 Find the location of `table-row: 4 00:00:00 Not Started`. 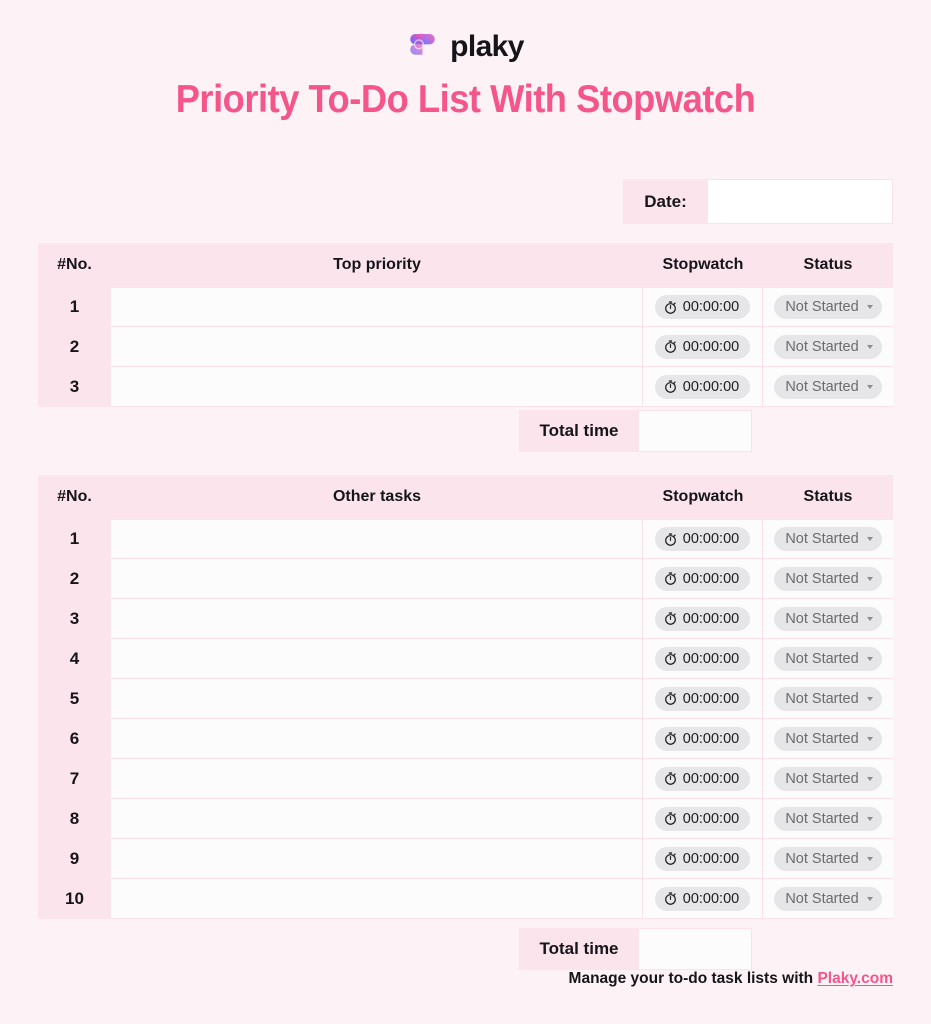

table-row: 4 00:00:00 Not Started is located at coordinates (465, 659).